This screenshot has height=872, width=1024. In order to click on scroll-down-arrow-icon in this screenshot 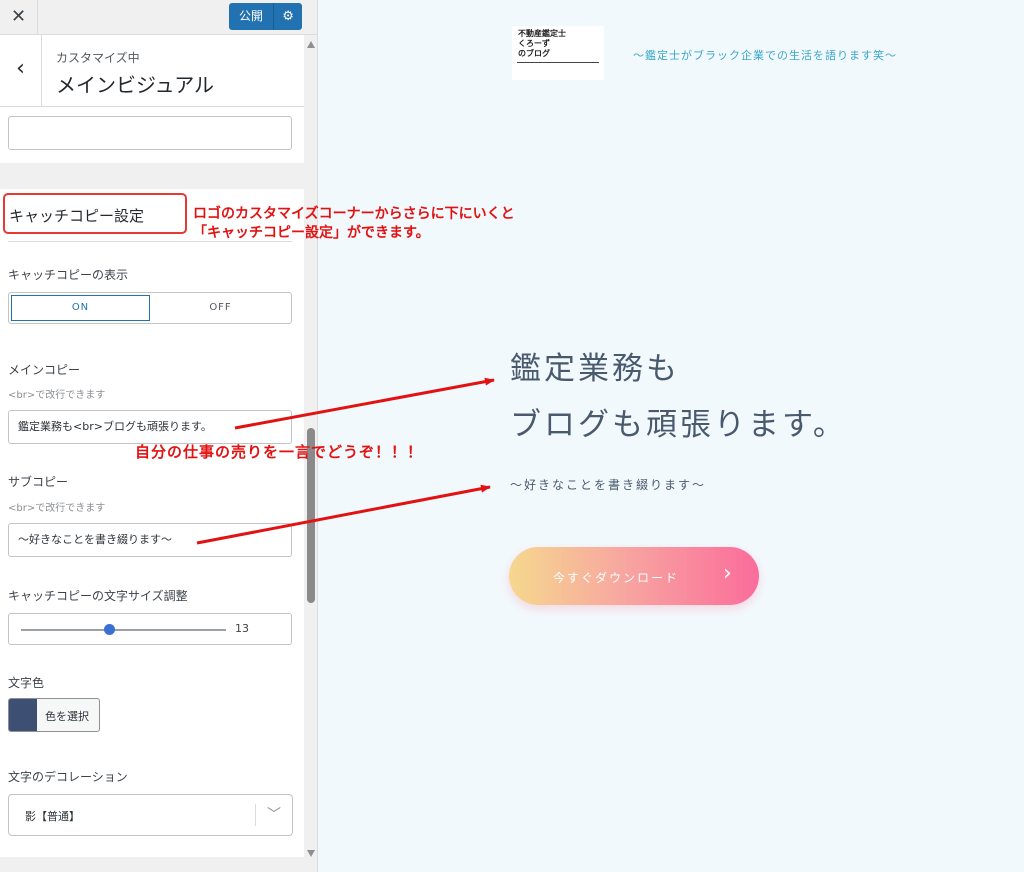, I will do `click(311, 853)`.